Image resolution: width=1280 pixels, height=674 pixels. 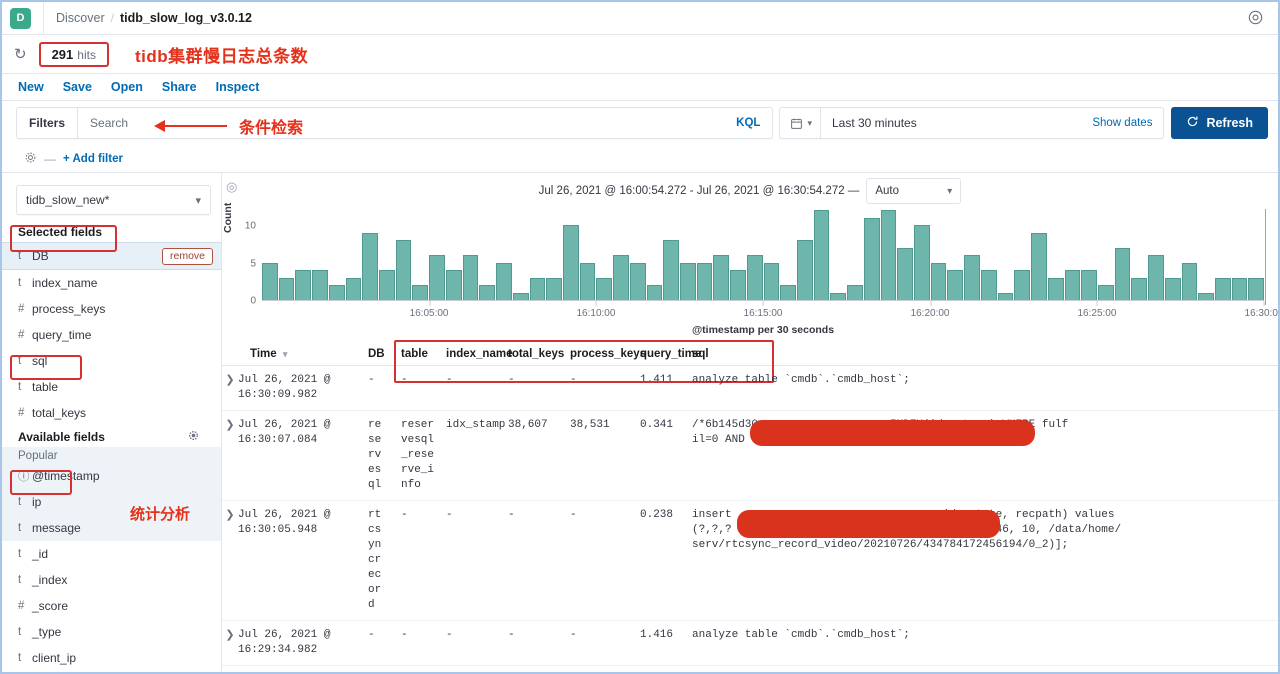 I want to click on show-dates-button: Show dates, so click(x=1127, y=123).